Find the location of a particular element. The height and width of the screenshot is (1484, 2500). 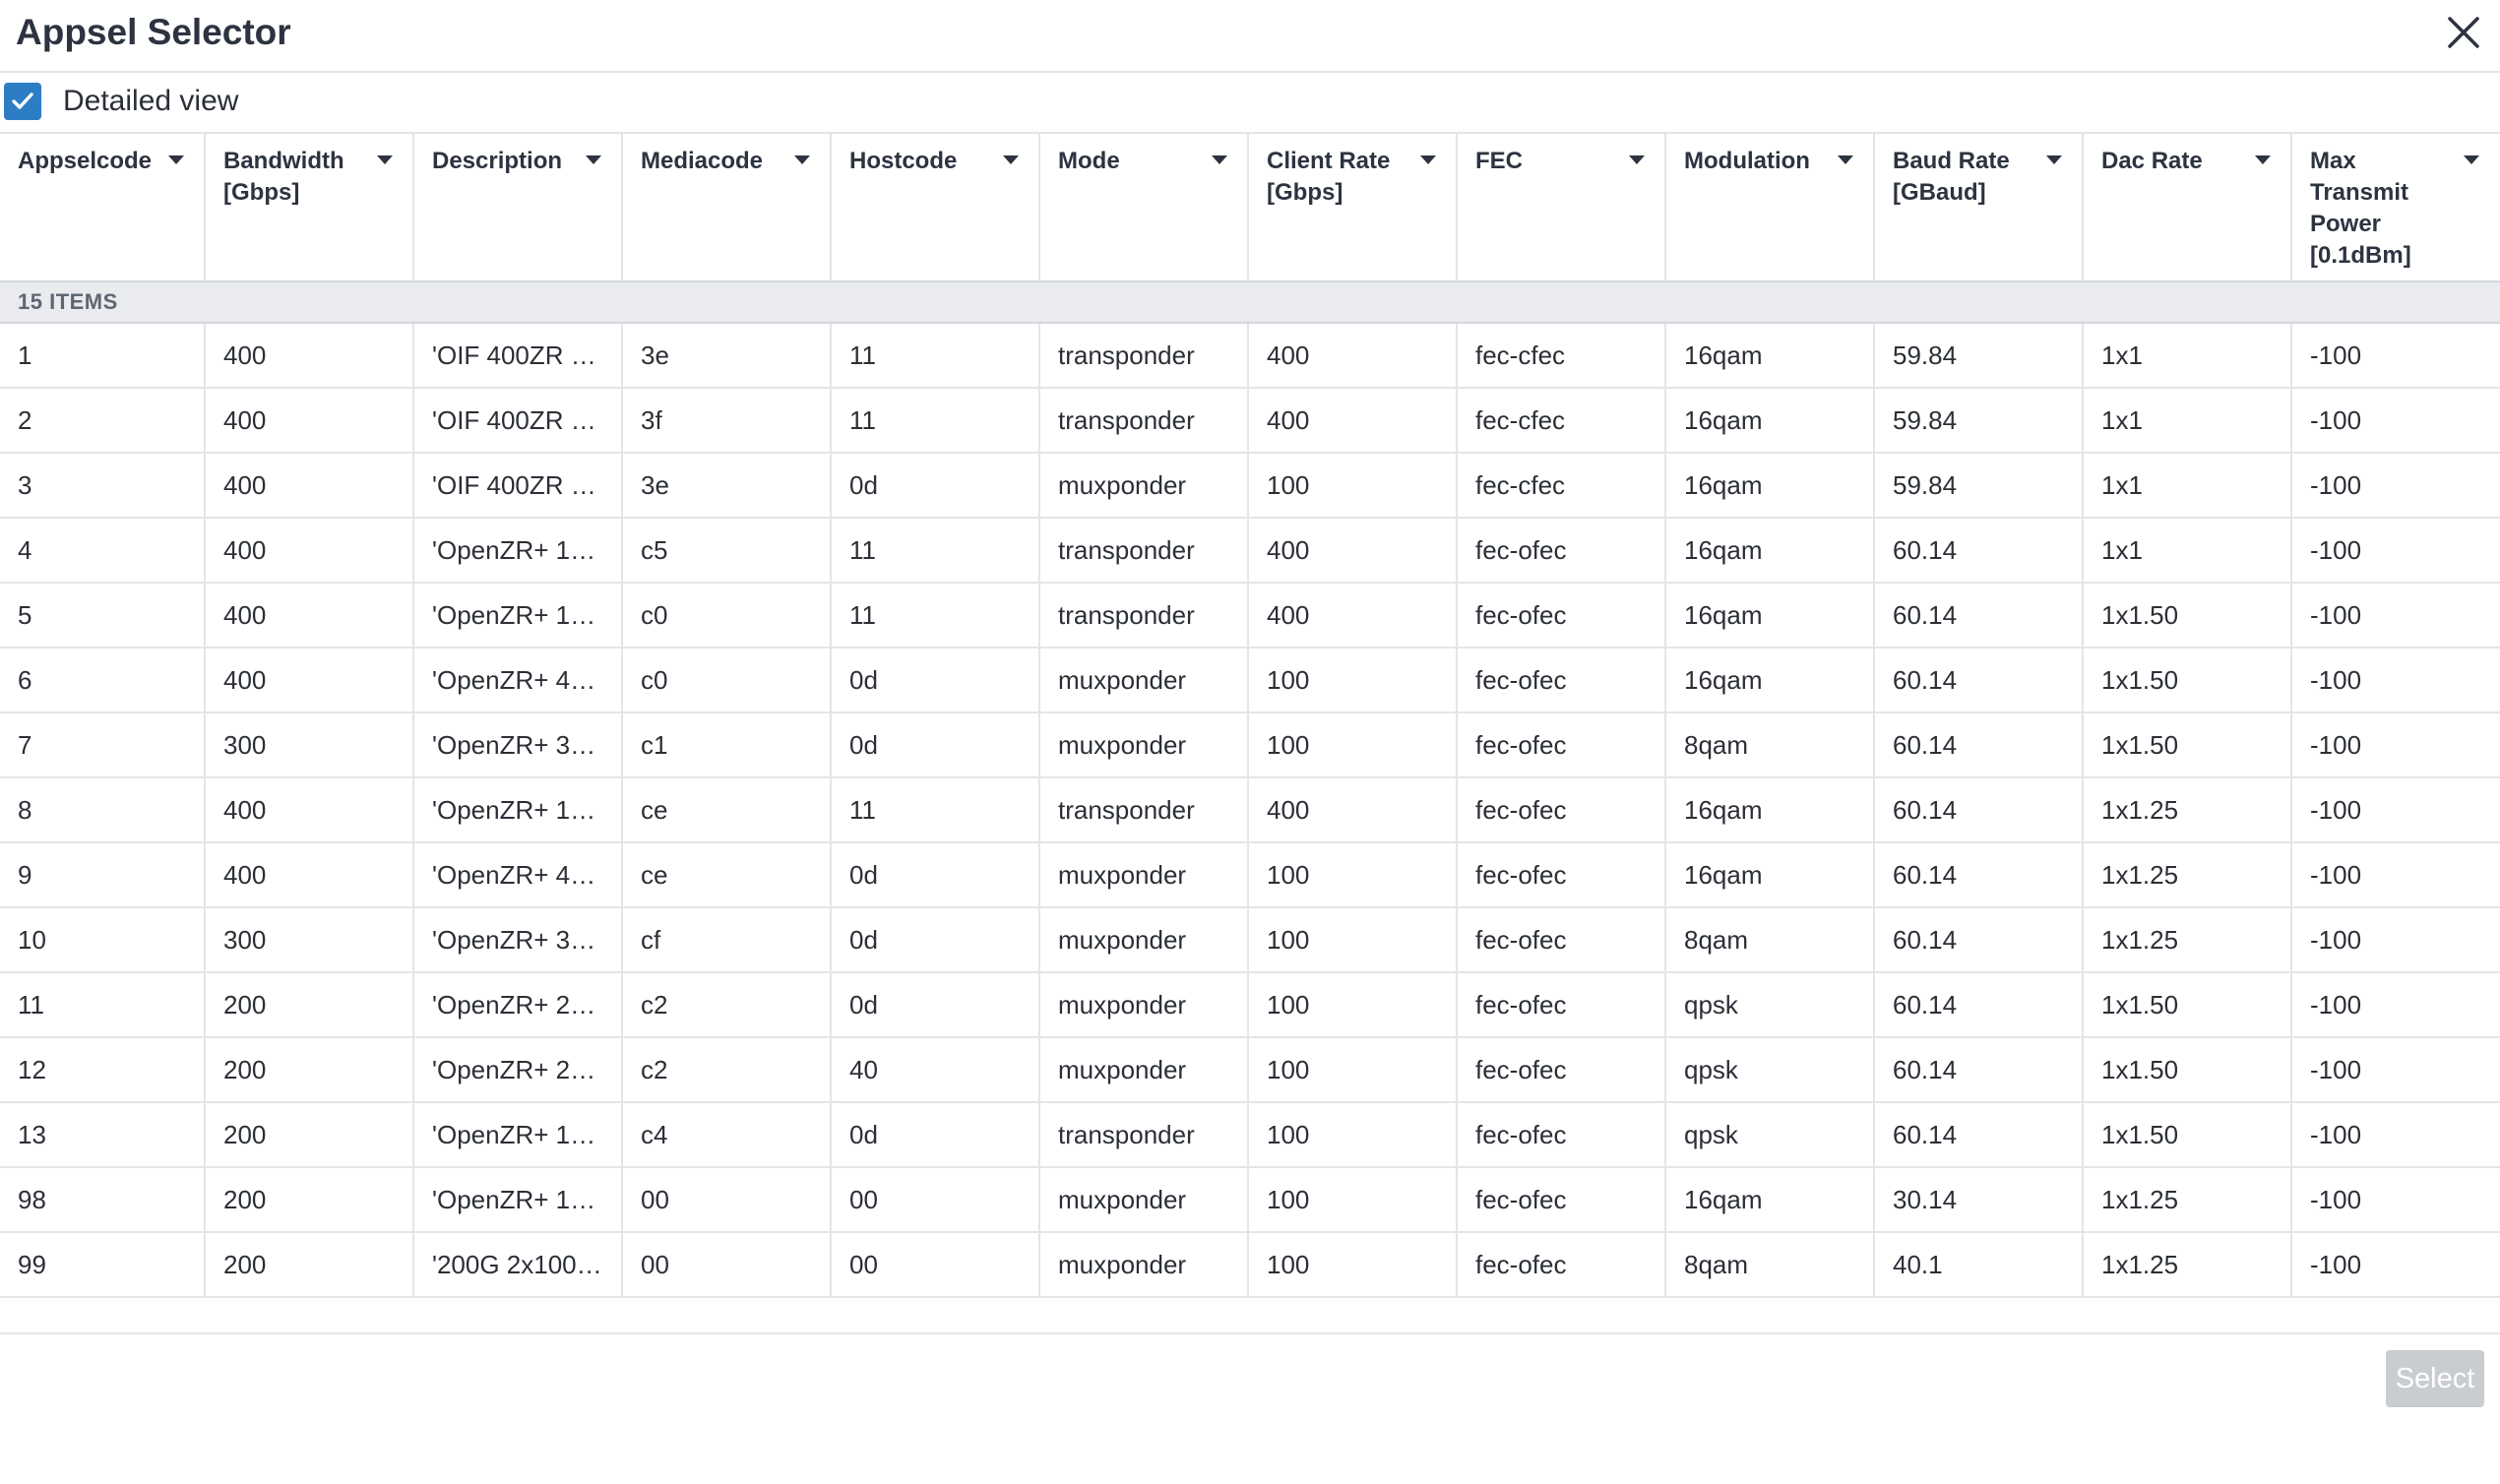

cell-bandwidth: 300 is located at coordinates (310, 940).